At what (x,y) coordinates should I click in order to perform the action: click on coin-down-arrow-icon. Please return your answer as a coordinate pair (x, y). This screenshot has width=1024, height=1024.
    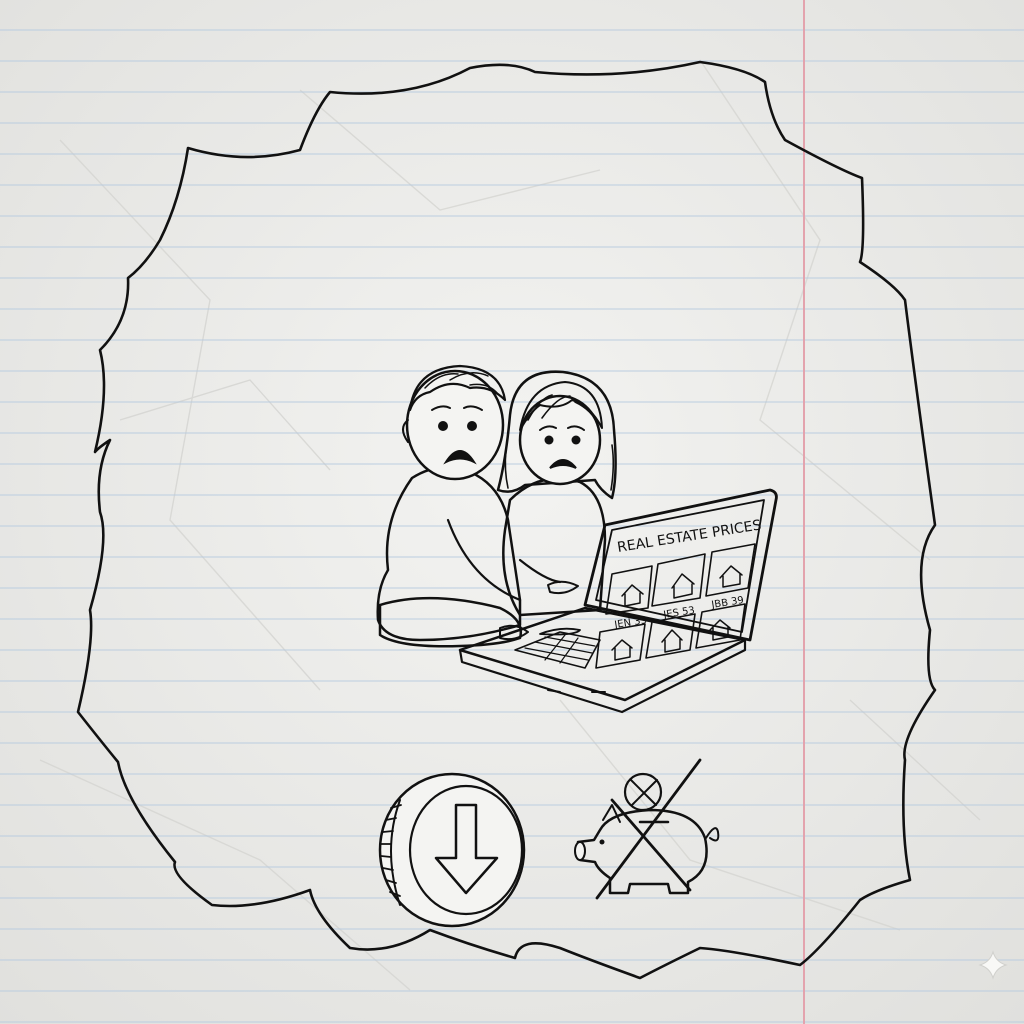
    Looking at the image, I should click on (452, 850).